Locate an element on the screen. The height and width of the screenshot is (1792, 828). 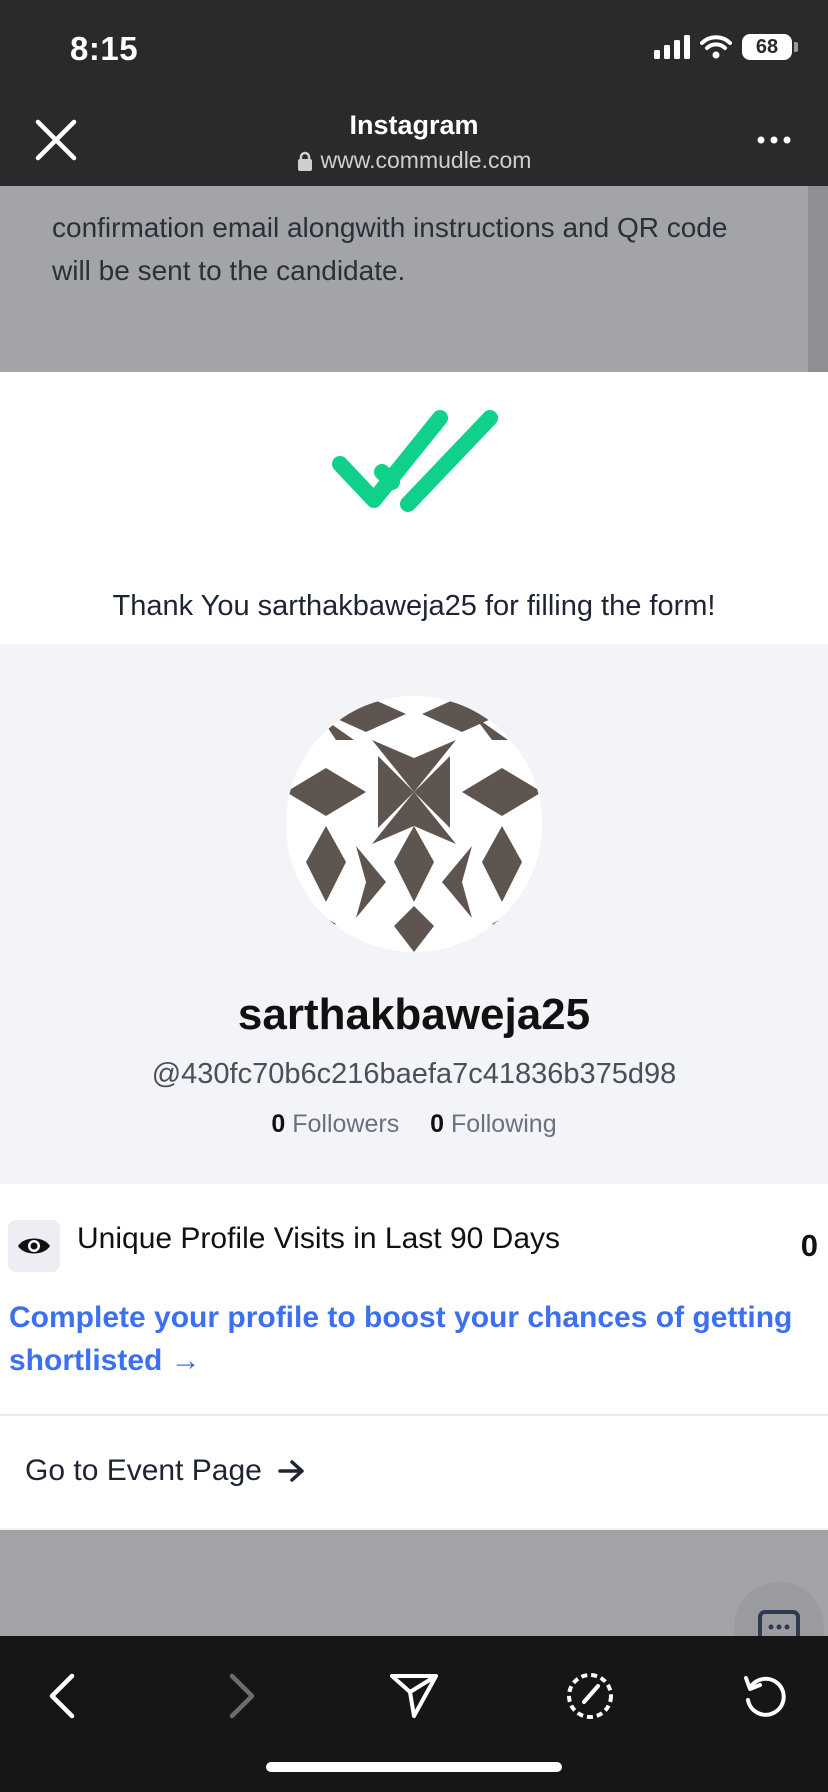
profile-handle: @430fc70b6c216baefa7c41836b375d98 is located at coordinates (414, 1074).